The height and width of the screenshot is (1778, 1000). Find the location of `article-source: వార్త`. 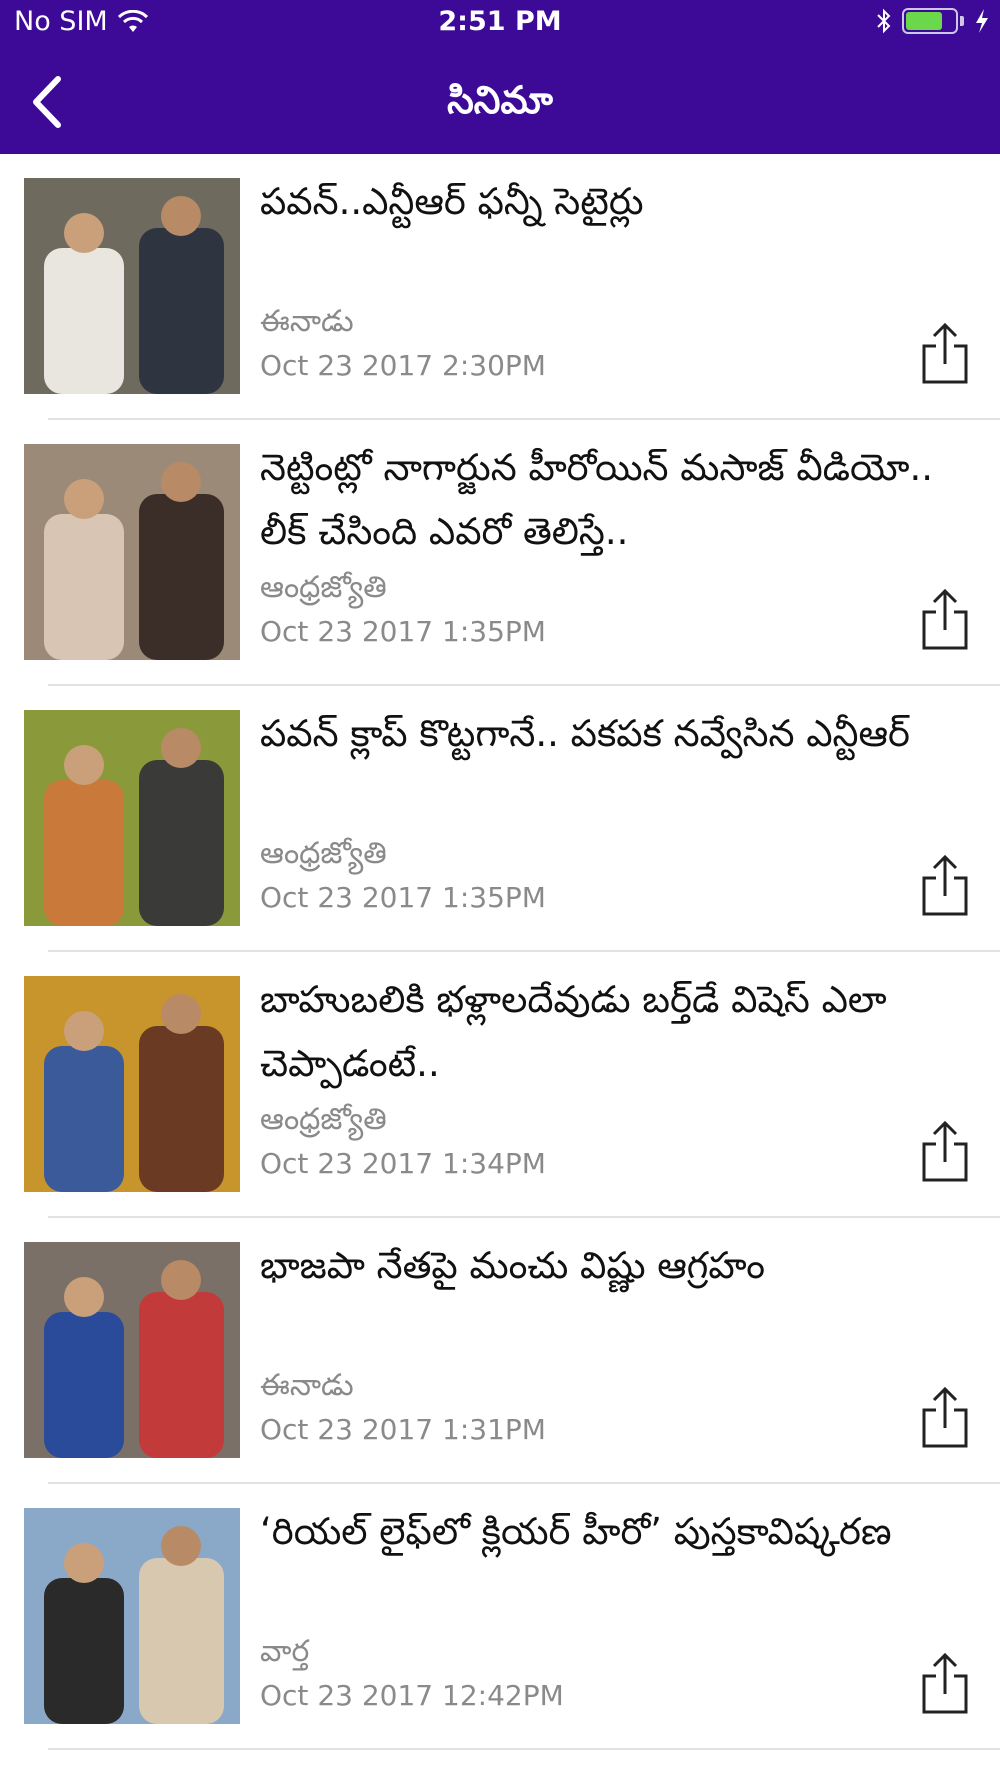

article-source: వార్త is located at coordinates (285, 1651).